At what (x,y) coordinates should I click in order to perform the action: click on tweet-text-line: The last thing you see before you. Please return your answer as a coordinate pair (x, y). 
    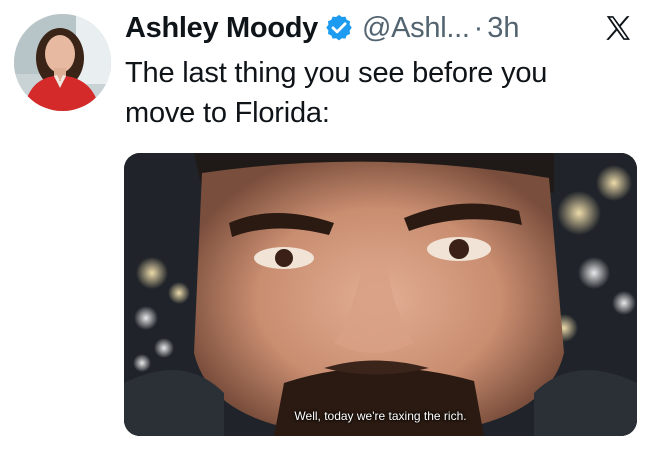
    Looking at the image, I should click on (336, 73).